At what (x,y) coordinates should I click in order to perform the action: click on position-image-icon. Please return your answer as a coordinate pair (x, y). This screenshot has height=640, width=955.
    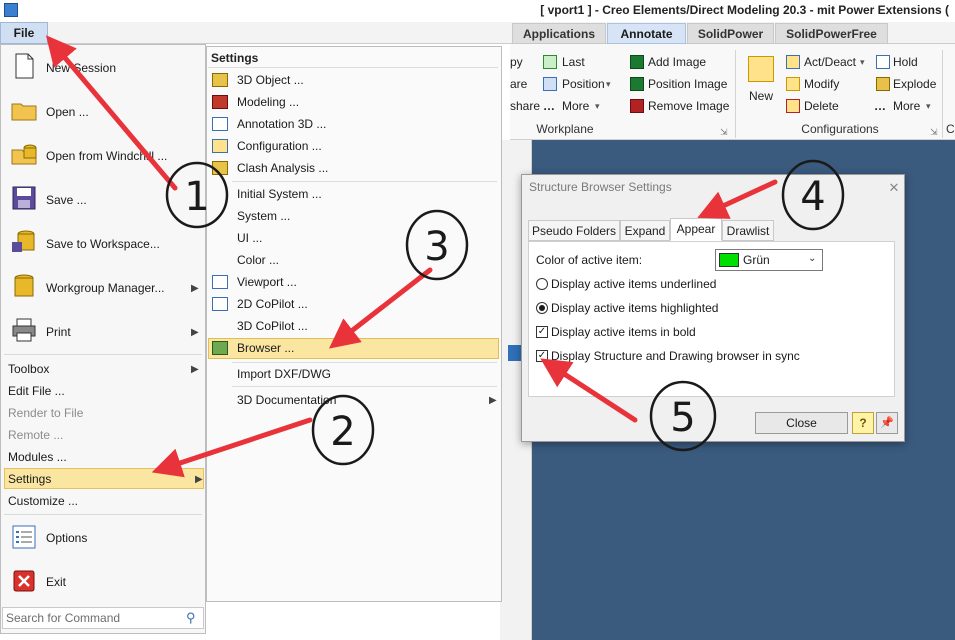
    Looking at the image, I should click on (637, 84).